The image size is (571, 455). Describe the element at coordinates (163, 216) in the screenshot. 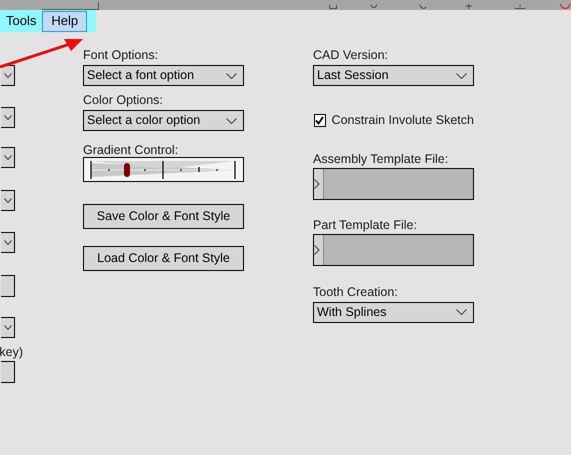

I see `save-style-button: Save Color & Font Style` at that location.